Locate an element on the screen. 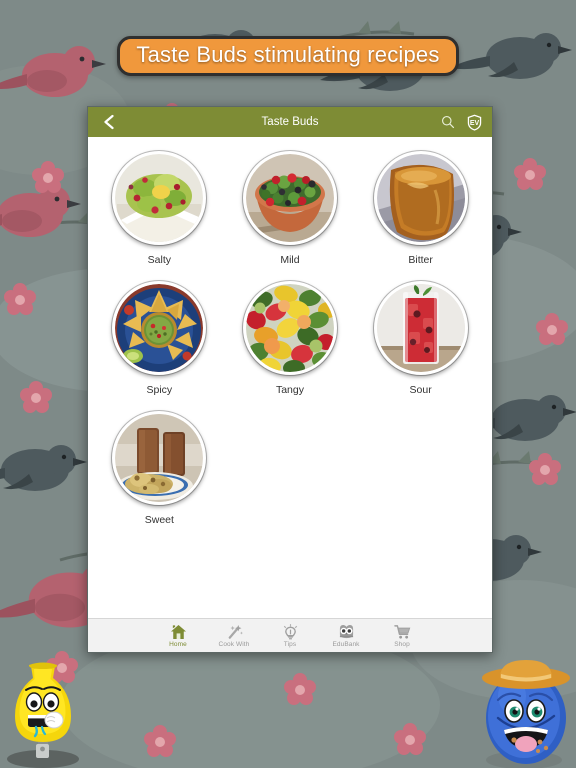 The width and height of the screenshot is (576, 768). grid-item-tangy: Tangy is located at coordinates (290, 338).